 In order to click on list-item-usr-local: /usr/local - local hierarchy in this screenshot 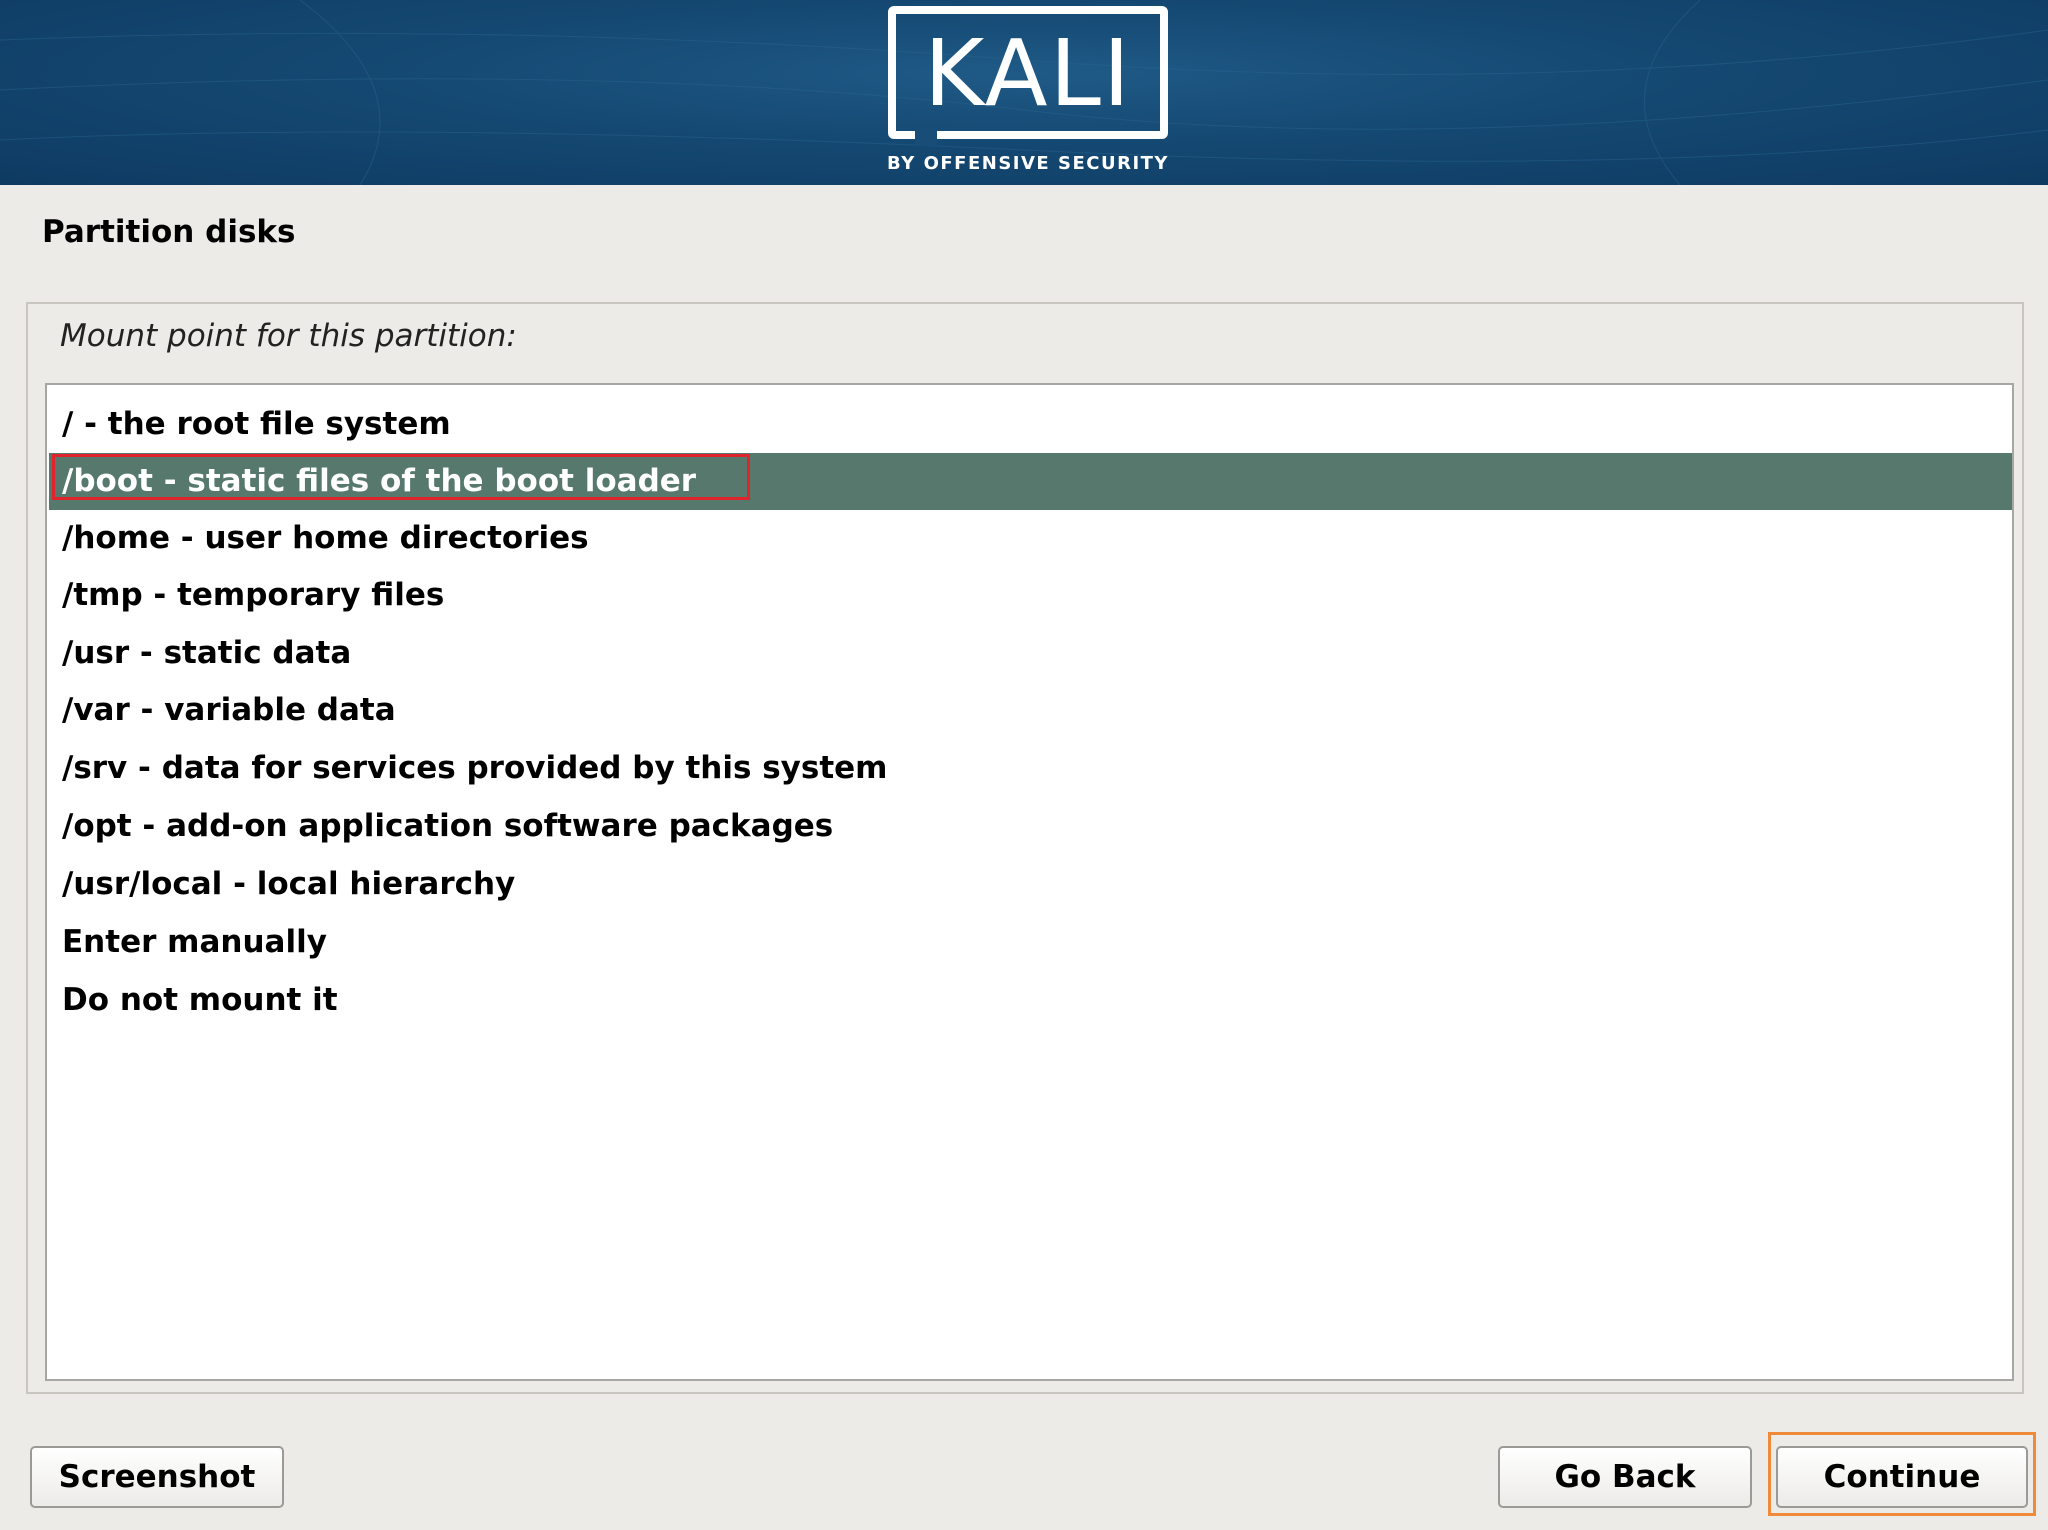, I will do `click(1030, 884)`.